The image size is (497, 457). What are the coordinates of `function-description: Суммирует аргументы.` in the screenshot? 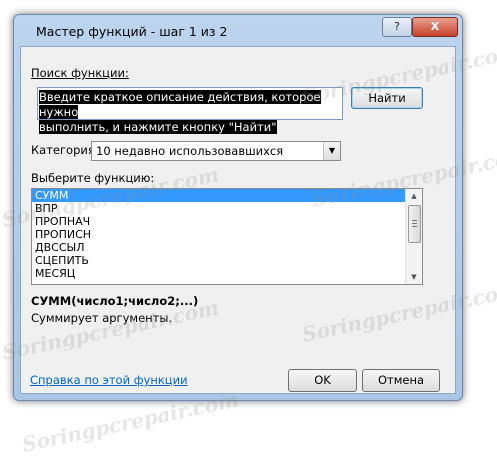 It's located at (102, 318).